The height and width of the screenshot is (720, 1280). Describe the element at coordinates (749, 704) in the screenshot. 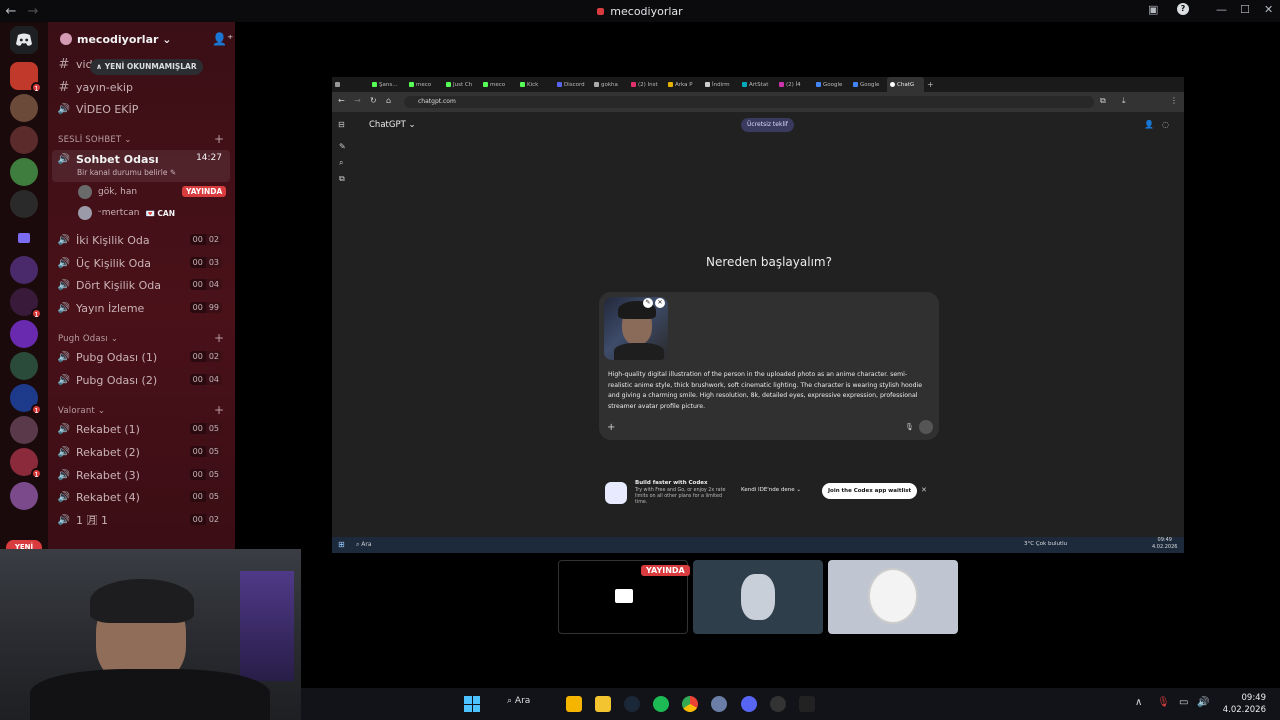

I see `discord-icon` at that location.